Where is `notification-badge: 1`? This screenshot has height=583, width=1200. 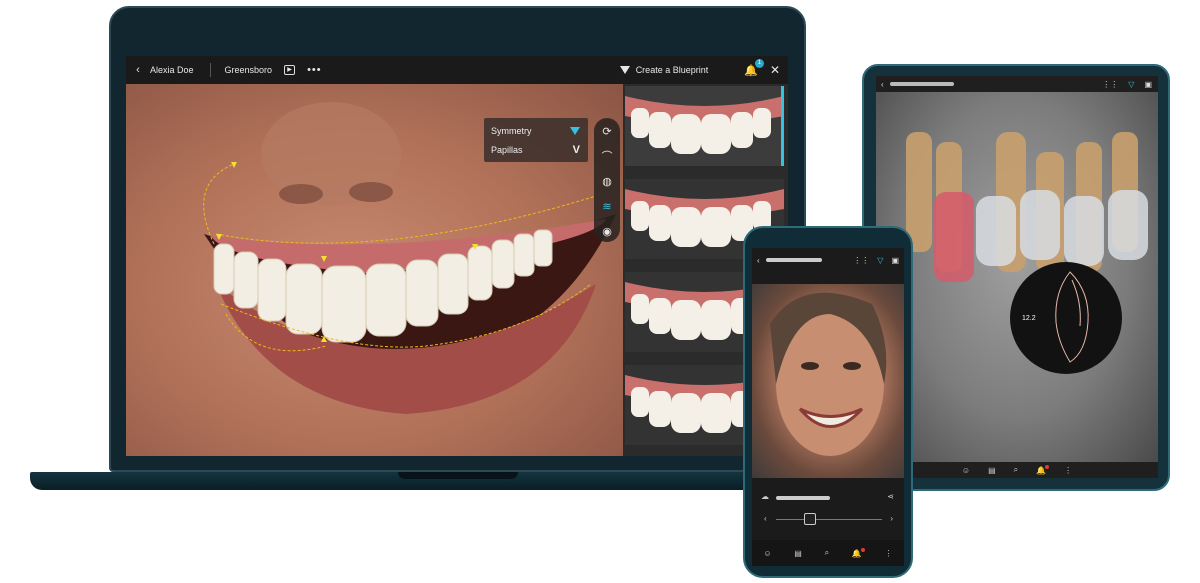 notification-badge: 1 is located at coordinates (759, 63).